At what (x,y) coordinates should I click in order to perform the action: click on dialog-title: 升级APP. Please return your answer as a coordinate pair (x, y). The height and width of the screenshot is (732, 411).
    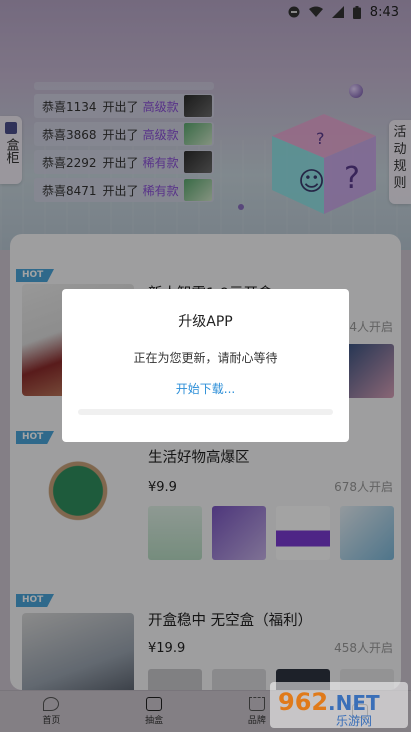
    Looking at the image, I should click on (205, 322).